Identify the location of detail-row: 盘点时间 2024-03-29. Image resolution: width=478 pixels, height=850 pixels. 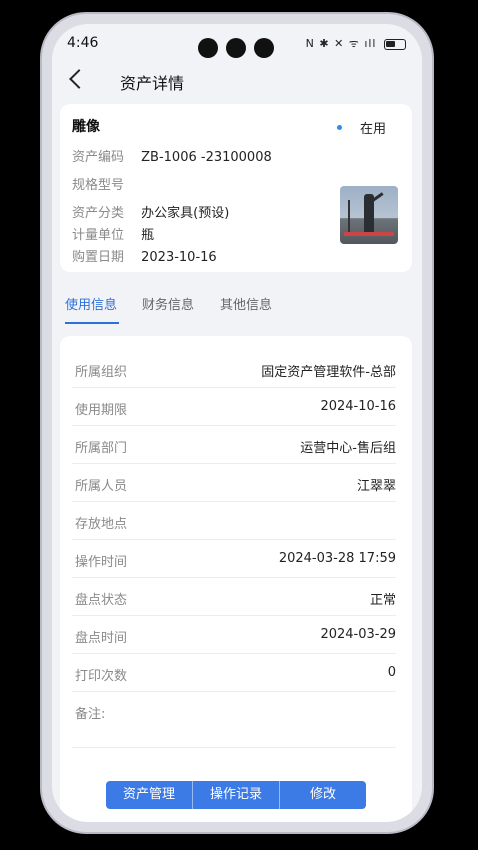
(234, 635).